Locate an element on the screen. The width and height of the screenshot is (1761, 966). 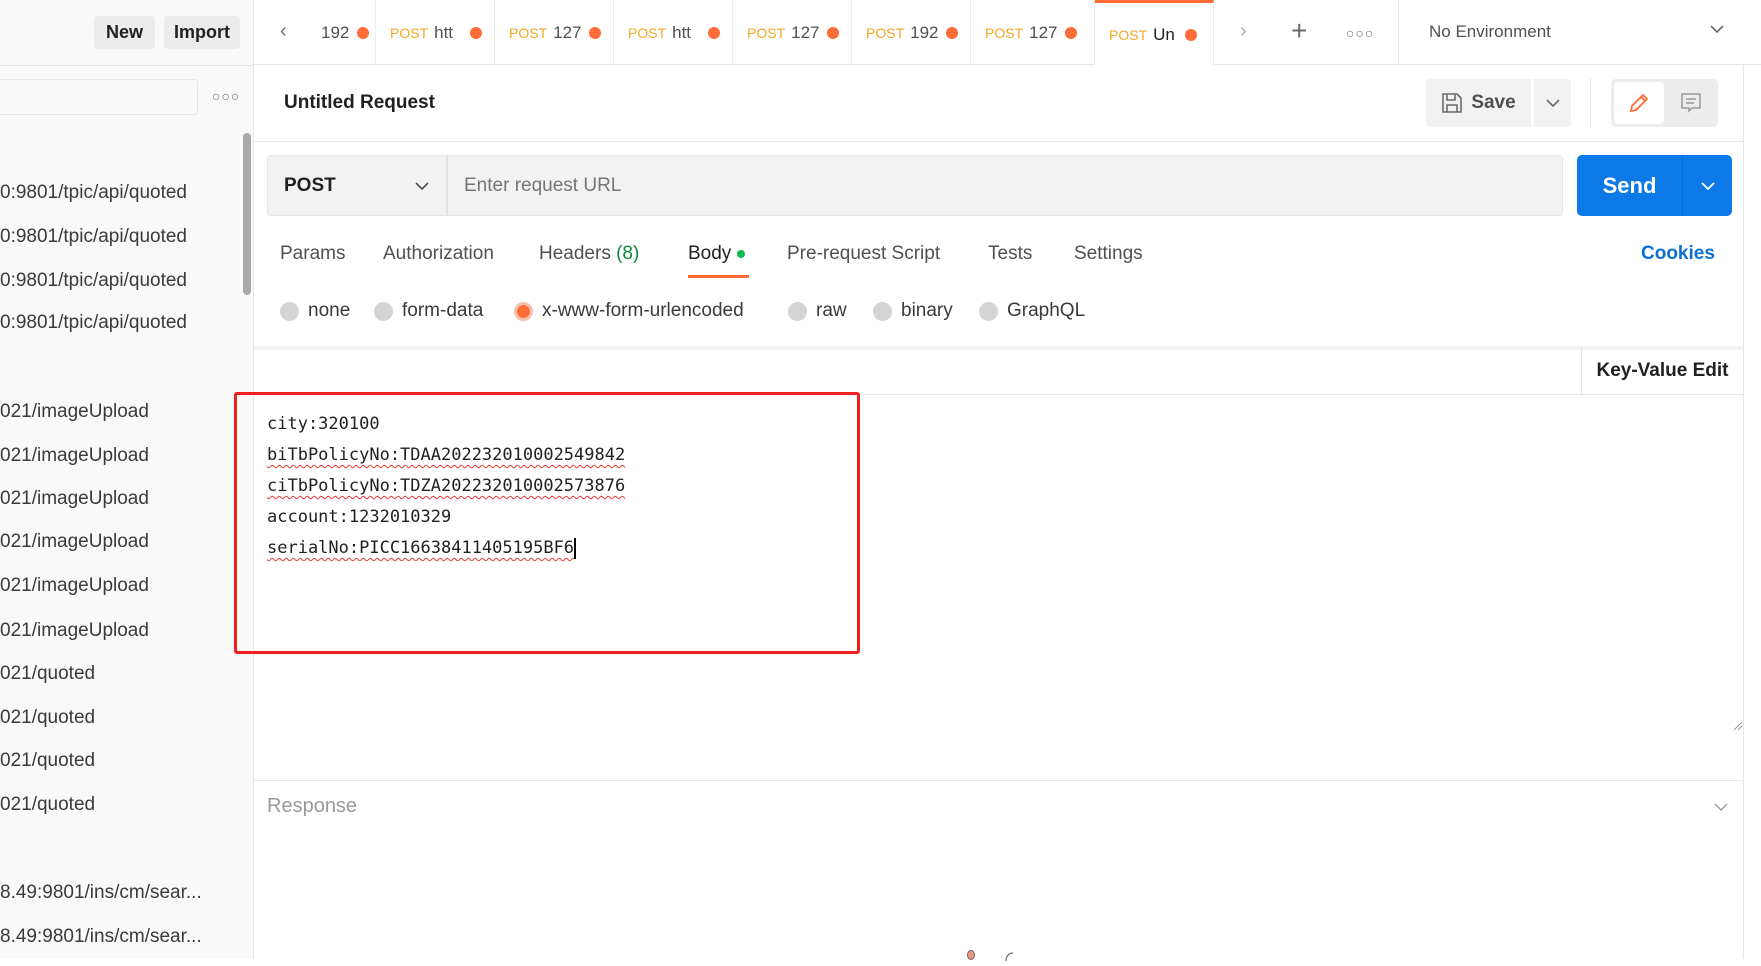
tab-options-icon: ○○○ is located at coordinates (1360, 33).